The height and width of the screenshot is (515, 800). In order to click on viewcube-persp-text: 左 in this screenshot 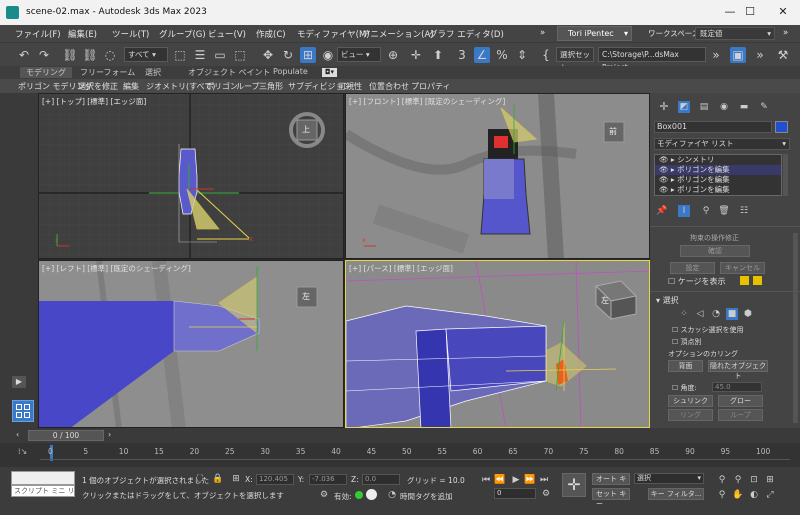, I will do `click(605, 300)`.